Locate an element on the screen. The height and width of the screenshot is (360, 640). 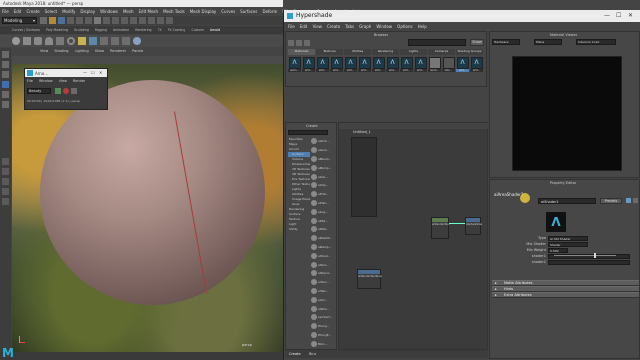
attribute-value-field is located at coordinates (589, 262).